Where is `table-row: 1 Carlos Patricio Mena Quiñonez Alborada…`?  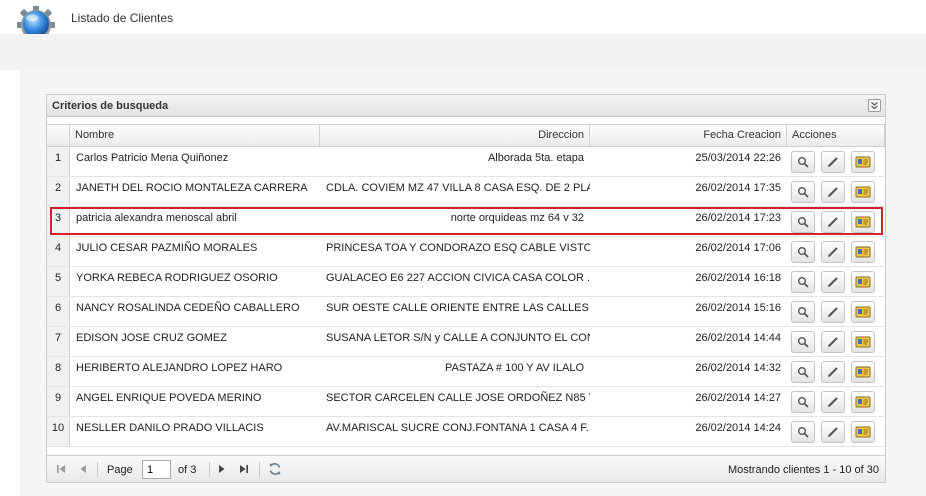 table-row: 1 Carlos Patricio Mena Quiñonez Alborada… is located at coordinates (466, 162).